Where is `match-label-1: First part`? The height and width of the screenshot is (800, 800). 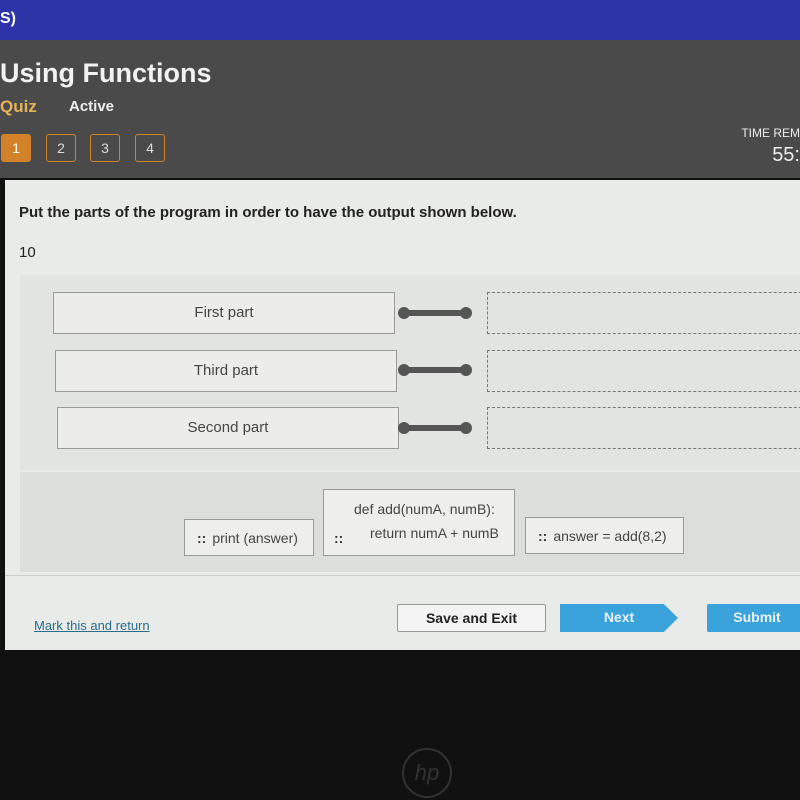 match-label-1: First part is located at coordinates (224, 313).